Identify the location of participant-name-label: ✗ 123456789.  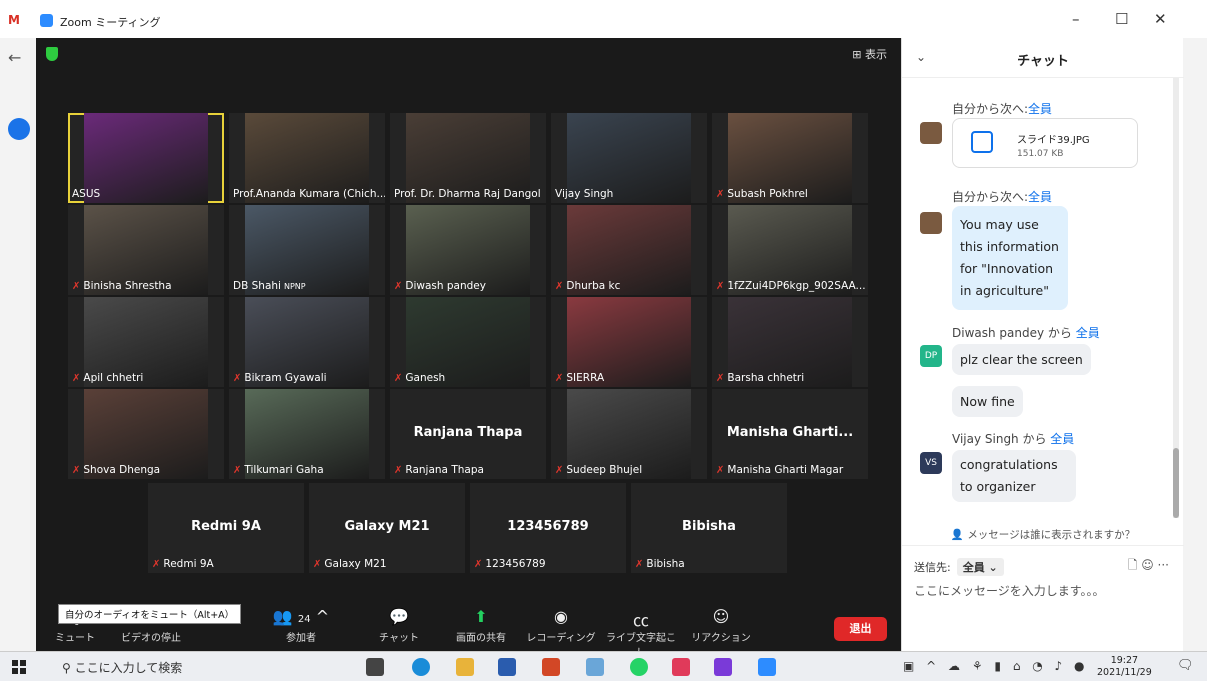
(510, 564).